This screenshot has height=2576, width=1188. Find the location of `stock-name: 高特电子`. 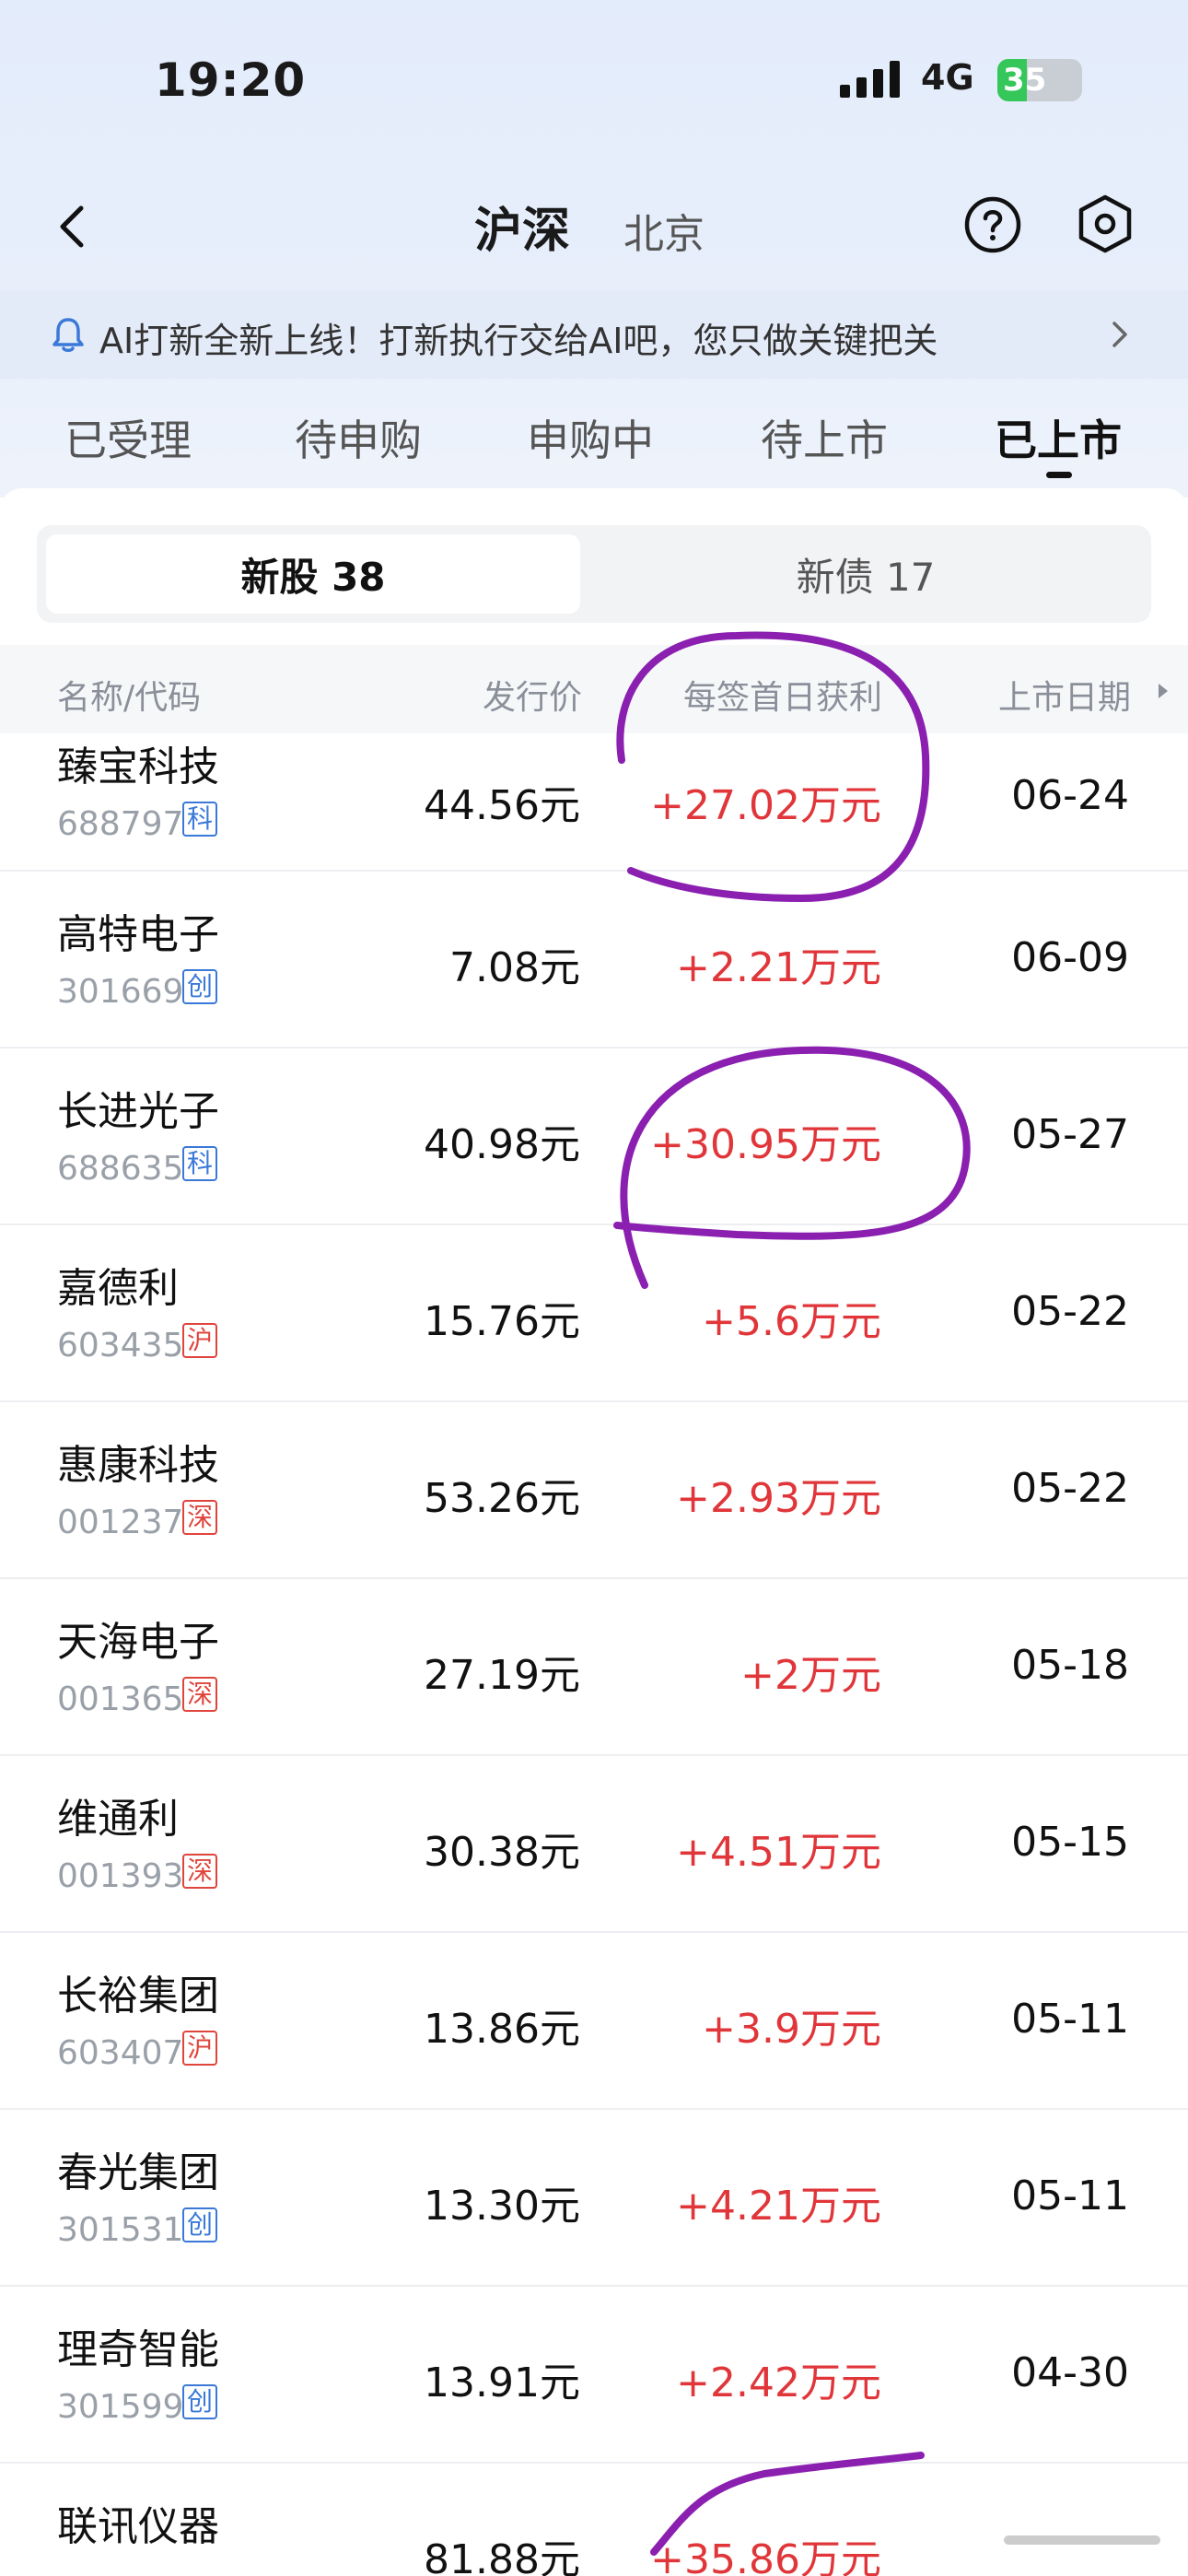

stock-name: 高特电子 is located at coordinates (138, 934).